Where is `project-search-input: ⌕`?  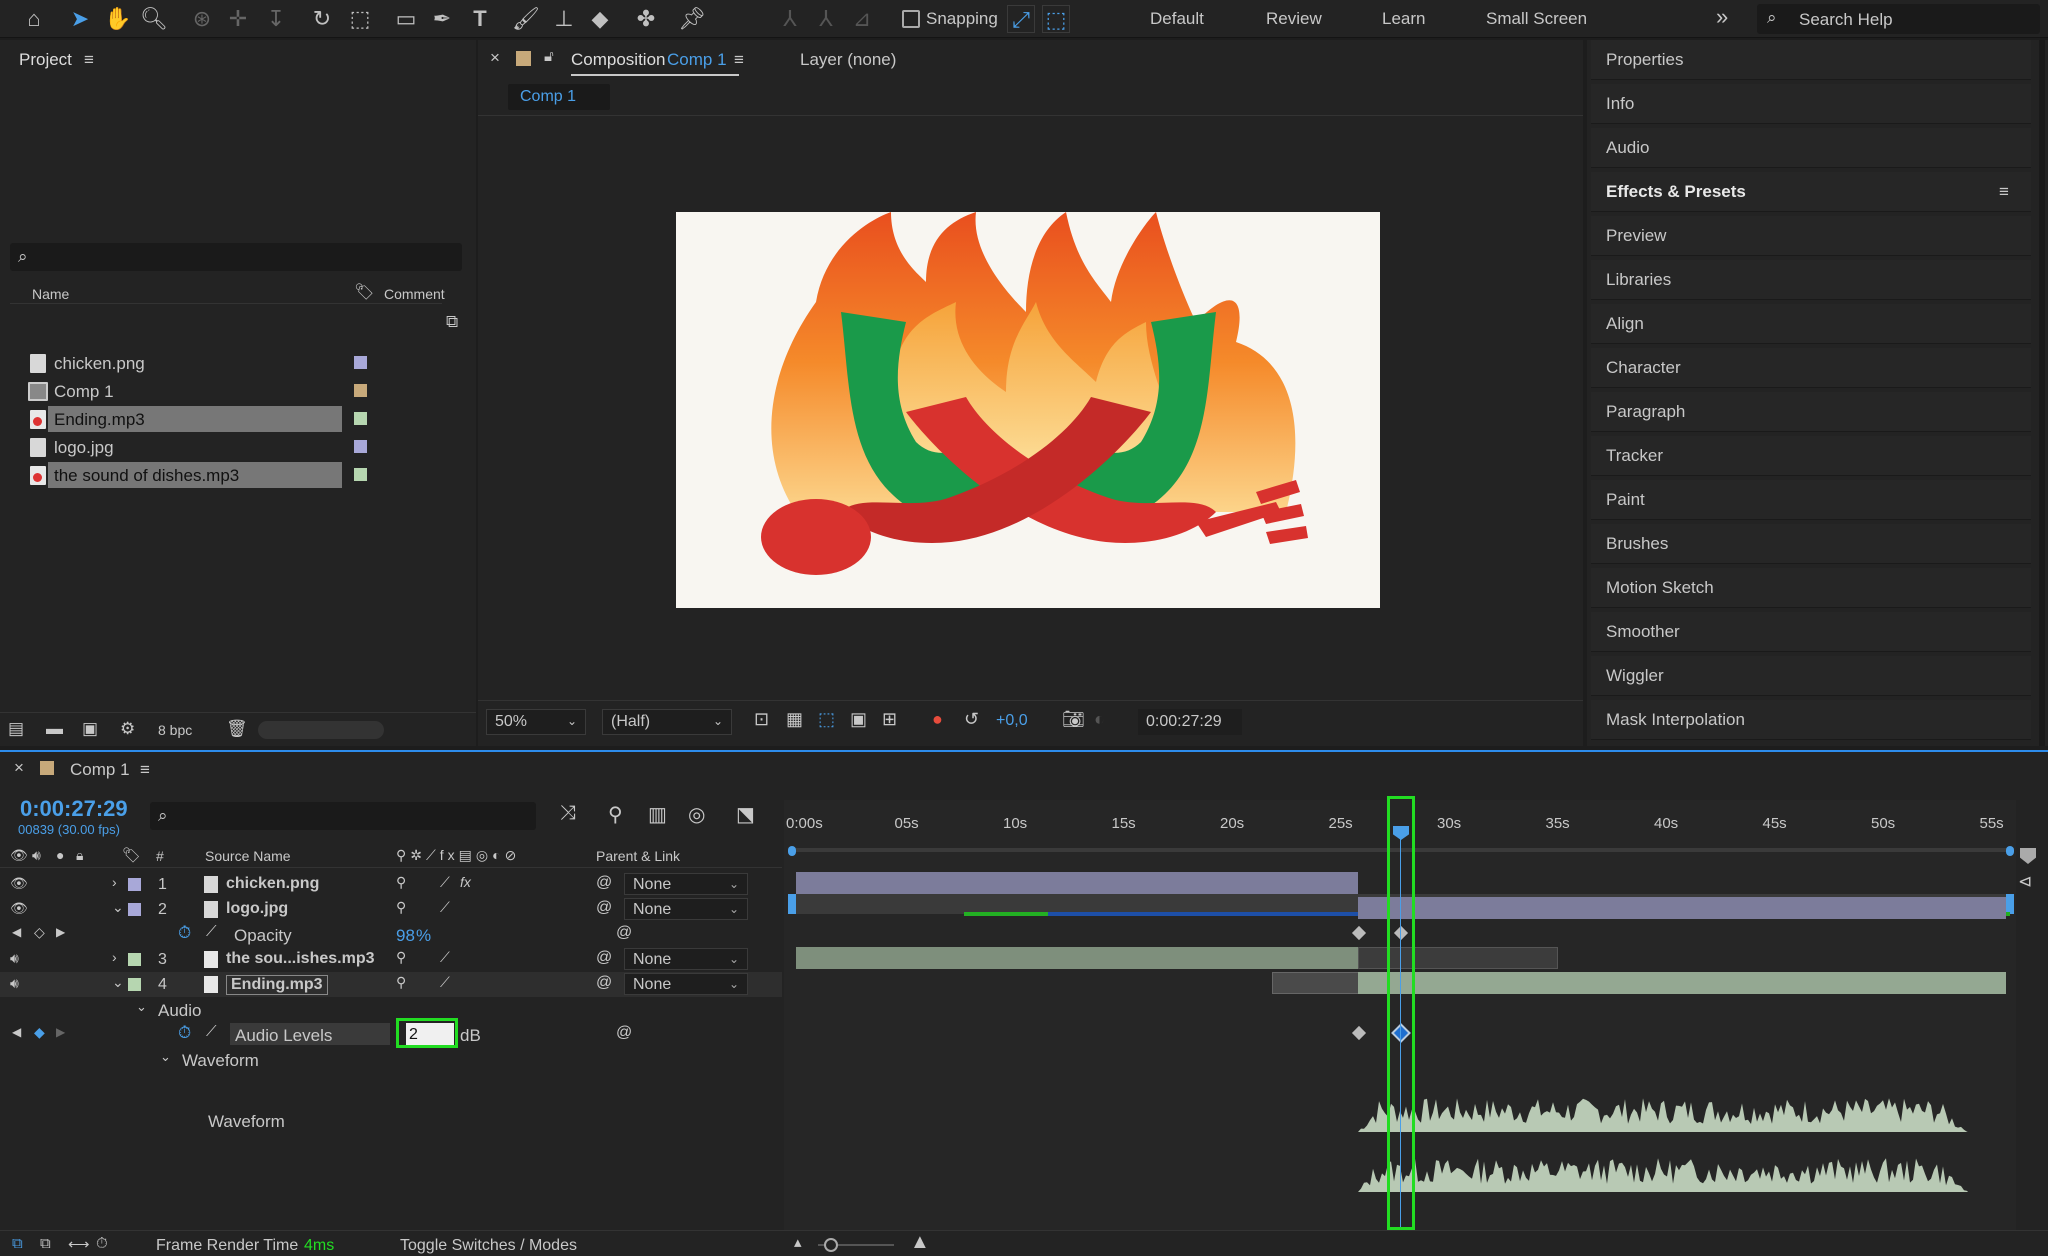
project-search-input: ⌕ is located at coordinates (236, 257).